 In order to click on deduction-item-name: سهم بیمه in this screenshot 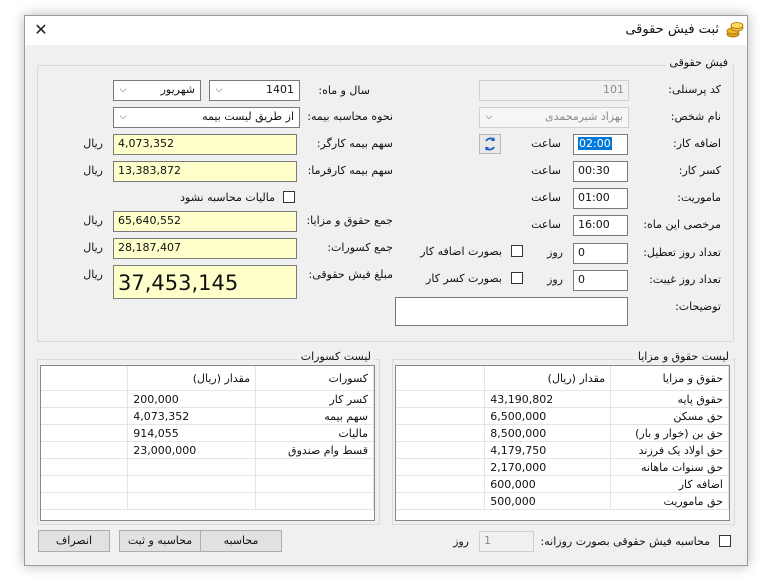, I will do `click(314, 416)`.